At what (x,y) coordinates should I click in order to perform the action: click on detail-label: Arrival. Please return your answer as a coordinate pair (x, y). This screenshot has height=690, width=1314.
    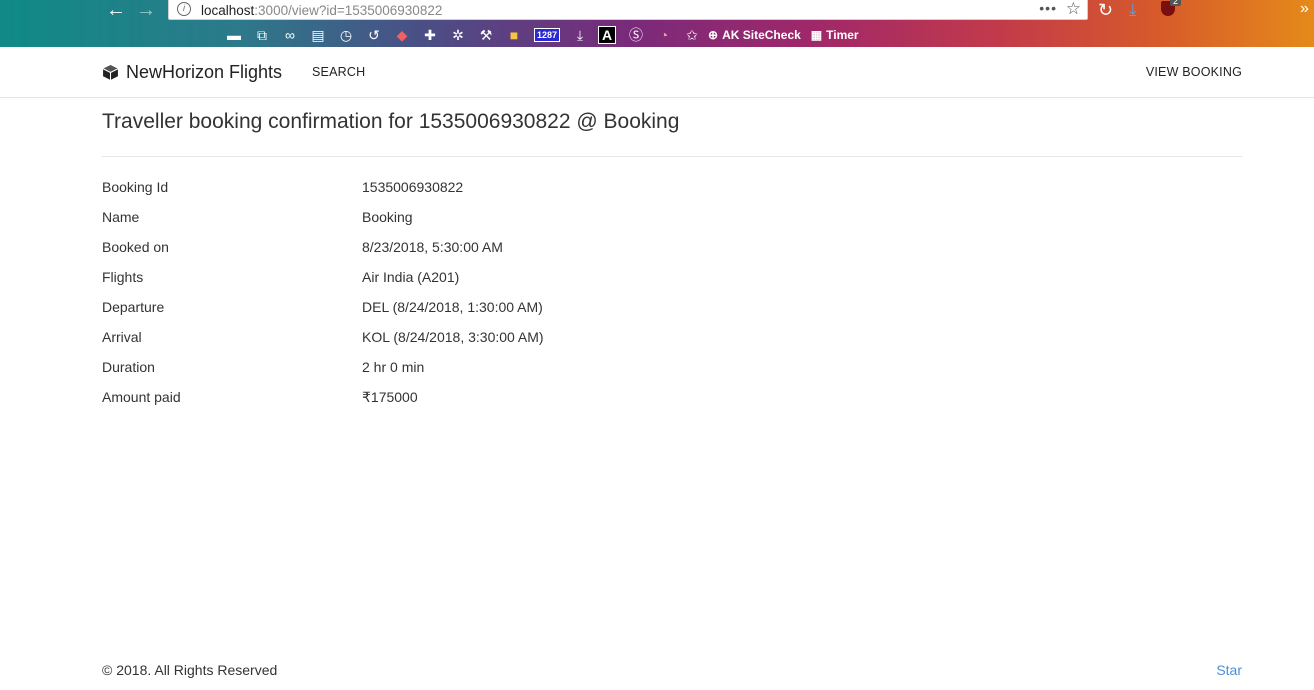
    Looking at the image, I should click on (122, 337).